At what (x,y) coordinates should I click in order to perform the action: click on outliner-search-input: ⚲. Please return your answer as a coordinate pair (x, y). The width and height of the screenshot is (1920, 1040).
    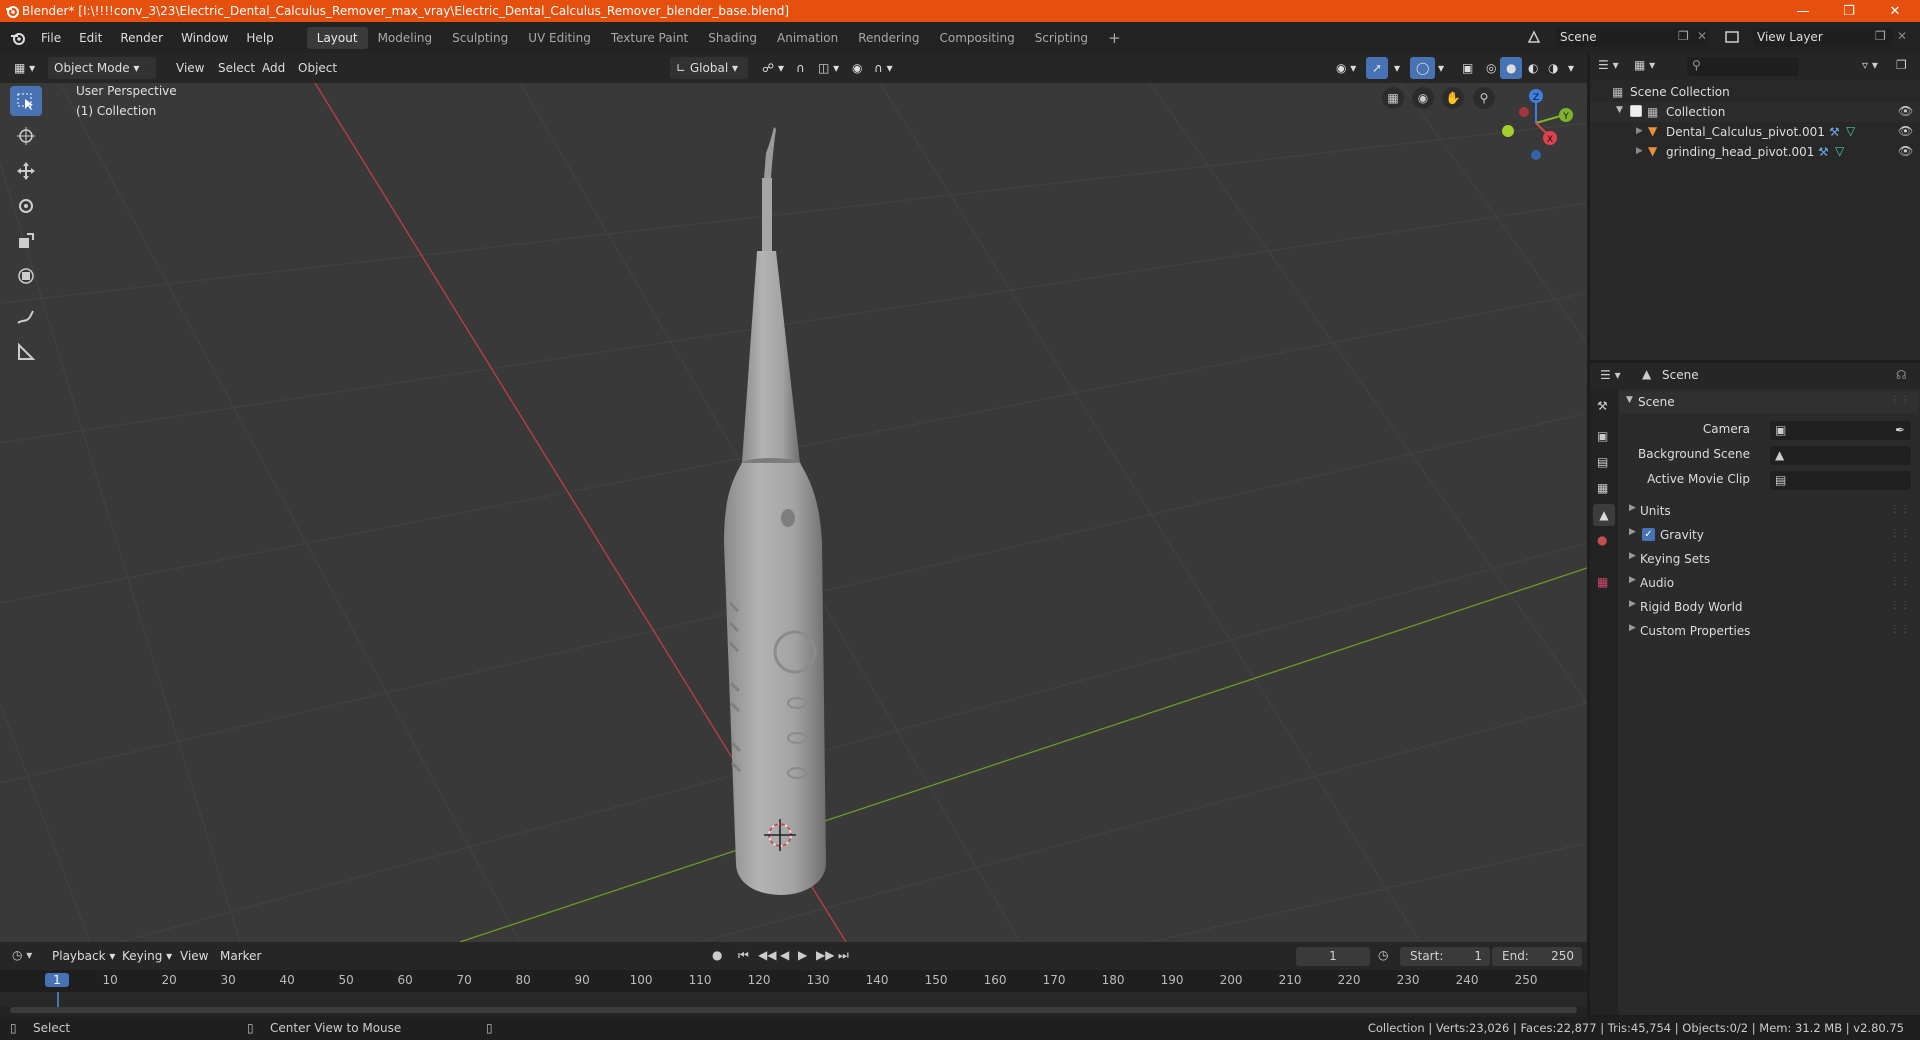
    Looking at the image, I should click on (1743, 66).